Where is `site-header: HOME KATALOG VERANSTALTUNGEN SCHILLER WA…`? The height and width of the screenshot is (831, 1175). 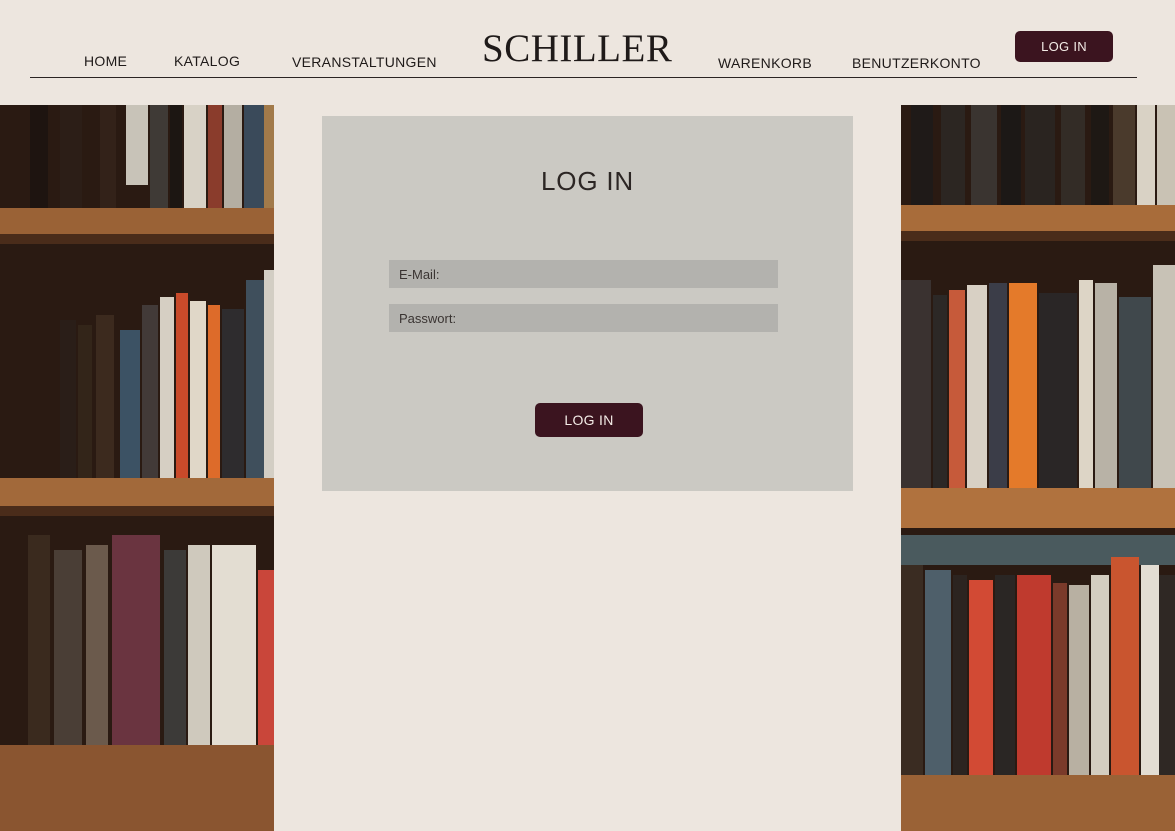 site-header: HOME KATALOG VERANSTALTUNGEN SCHILLER WA… is located at coordinates (587, 52).